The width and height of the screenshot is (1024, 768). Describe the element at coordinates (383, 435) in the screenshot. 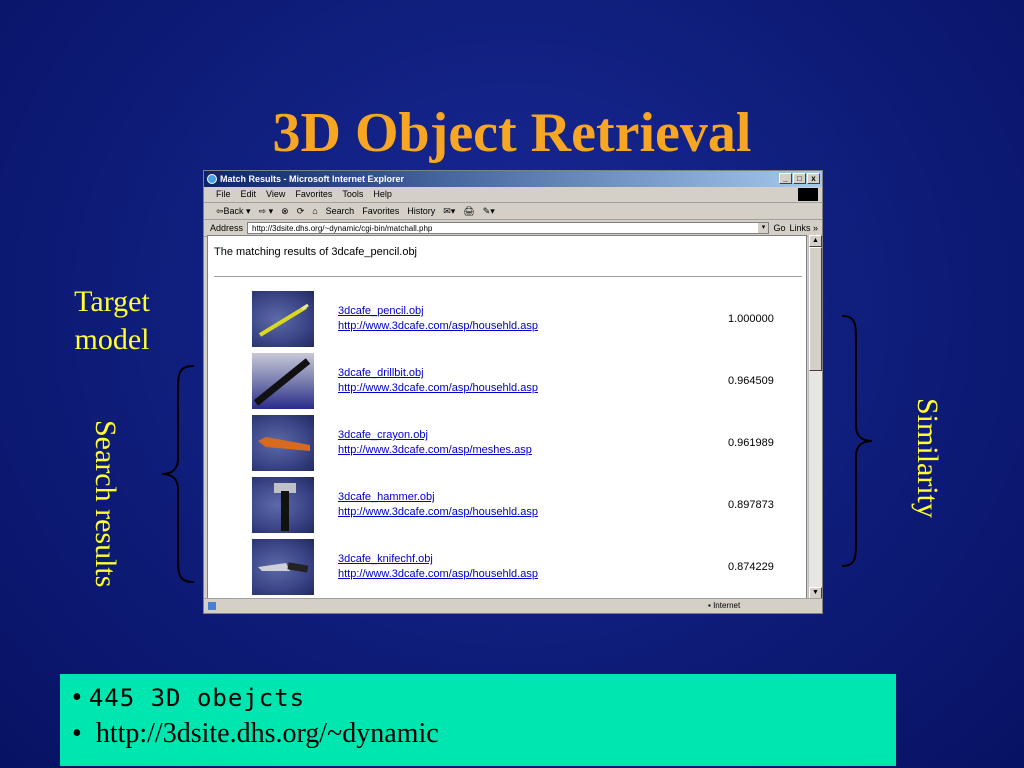

I see `result-name-link: 3dcafe_crayon.obj` at that location.